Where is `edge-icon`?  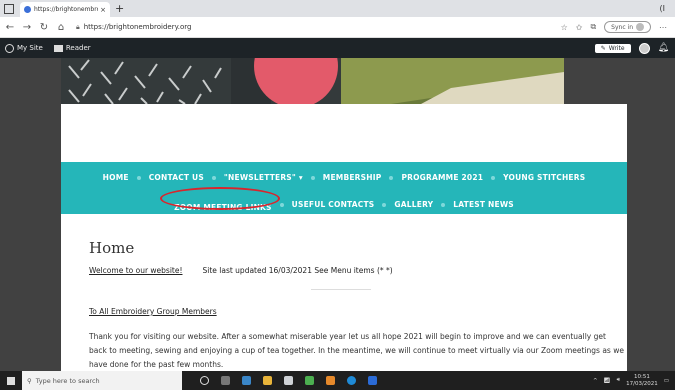
edge-icon is located at coordinates (351, 380).